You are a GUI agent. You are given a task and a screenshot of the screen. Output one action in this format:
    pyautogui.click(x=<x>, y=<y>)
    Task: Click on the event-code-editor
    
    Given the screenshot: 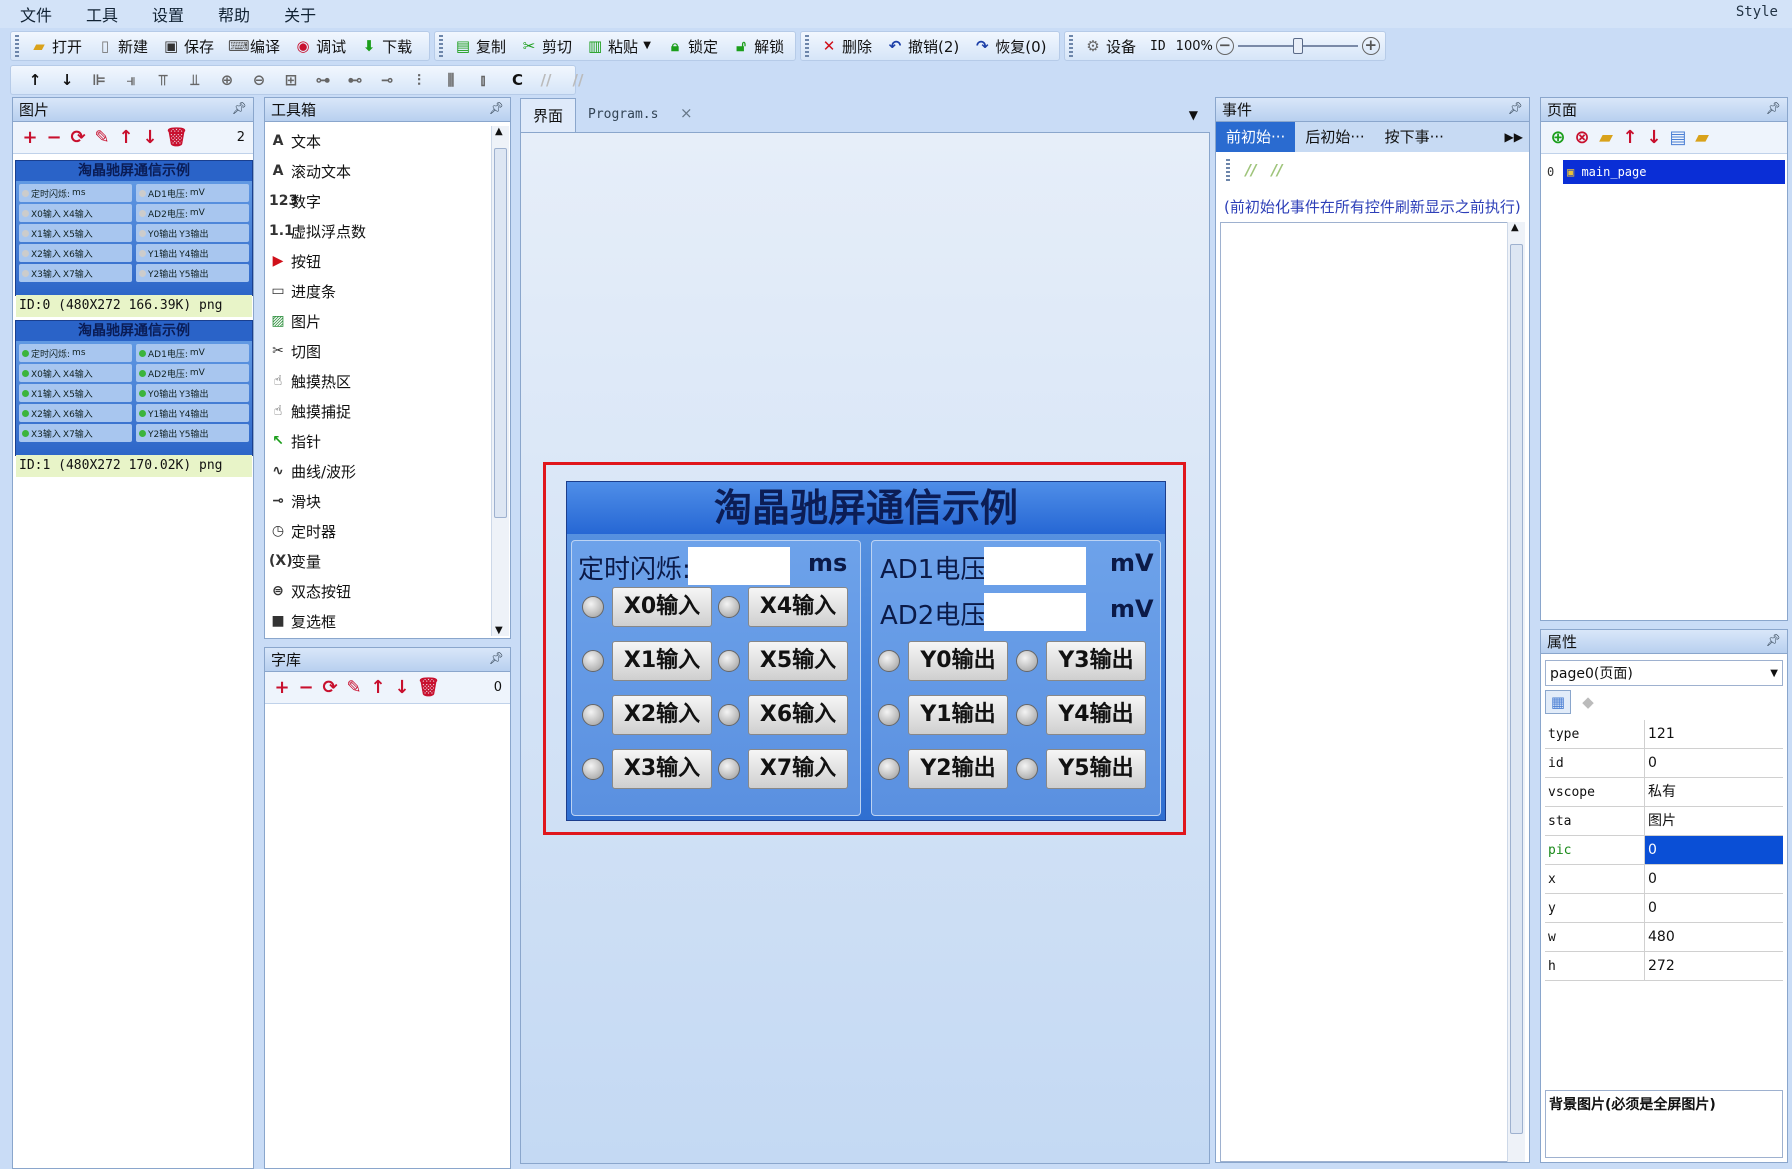 What is the action you would take?
    pyautogui.click(x=1365, y=692)
    